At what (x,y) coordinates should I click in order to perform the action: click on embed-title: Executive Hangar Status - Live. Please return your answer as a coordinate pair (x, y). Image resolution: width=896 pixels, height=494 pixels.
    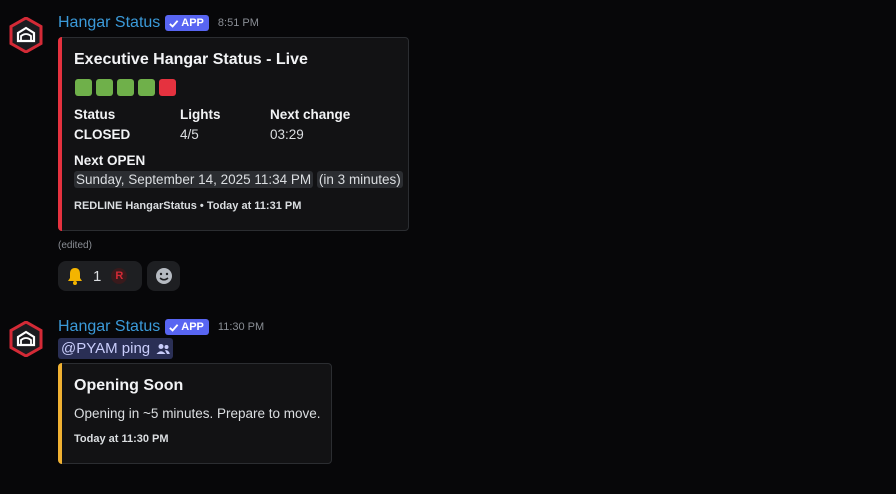
    Looking at the image, I should click on (191, 59).